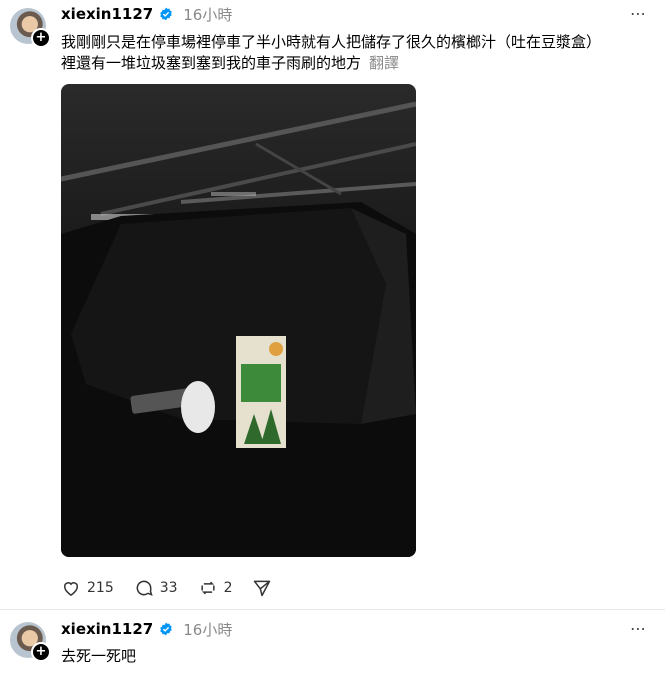 This screenshot has height=673, width=665. I want to click on post-actions: 215 33 2, so click(176, 588).